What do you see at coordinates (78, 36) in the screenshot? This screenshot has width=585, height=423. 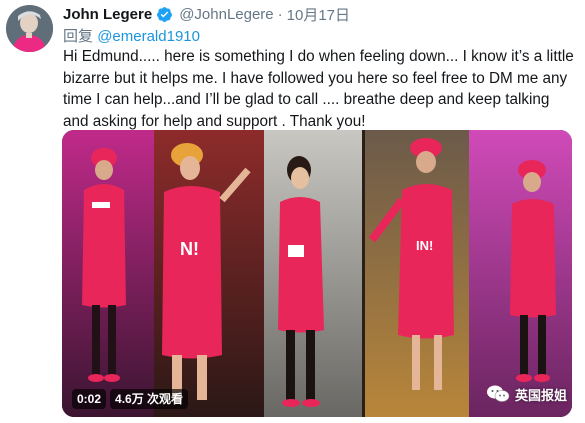 I see `reply-prefix: 回复` at bounding box center [78, 36].